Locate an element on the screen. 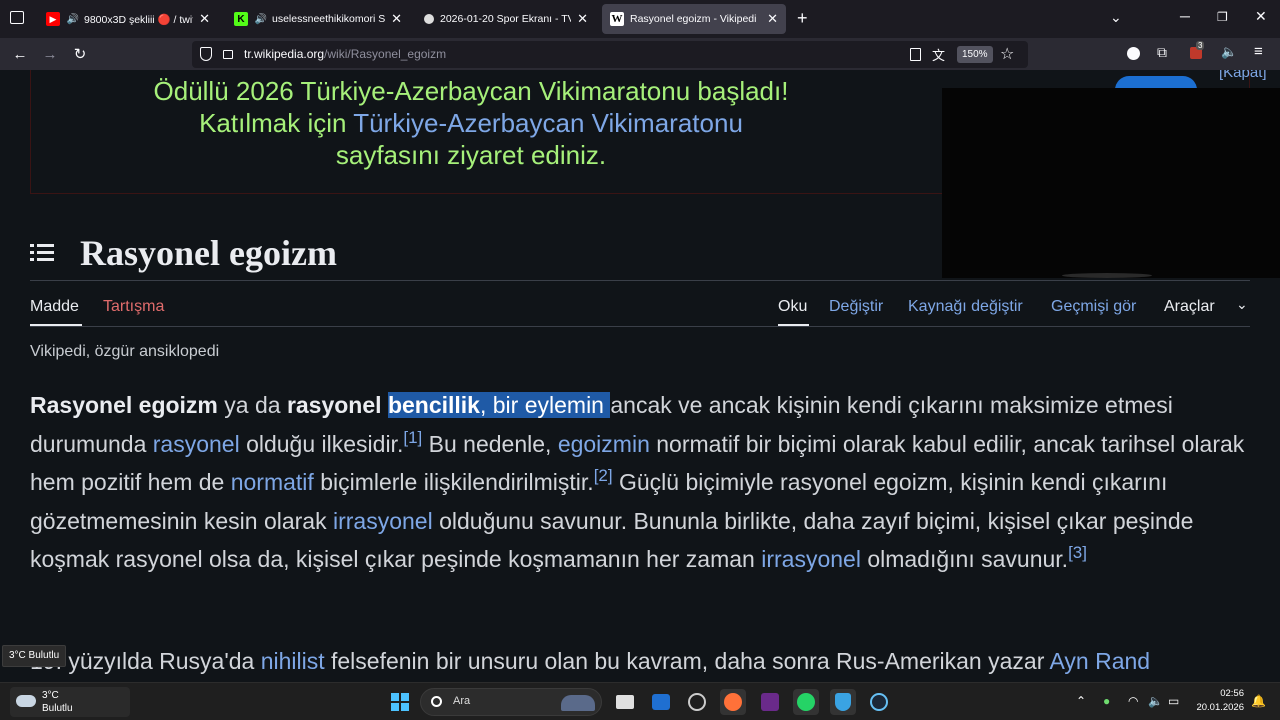 This screenshot has height=720, width=1280. window-shape is located at coordinates (625, 702).